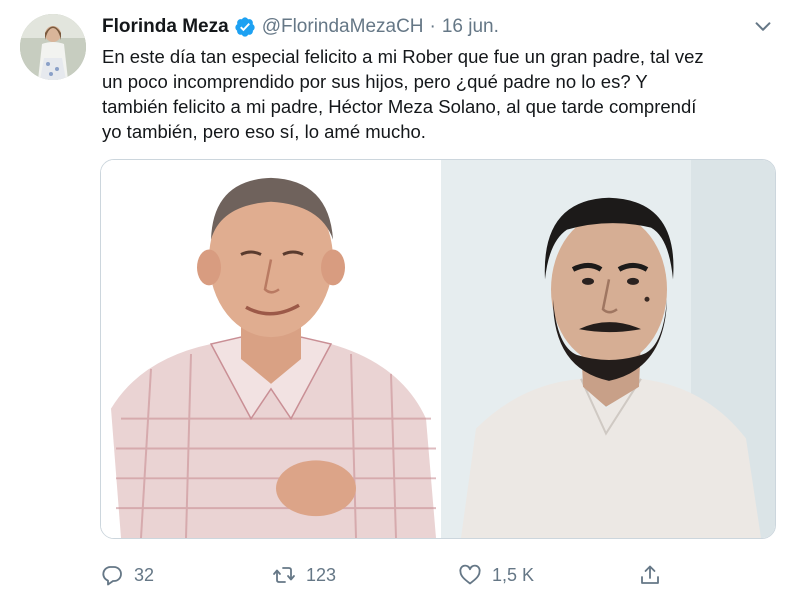  What do you see at coordinates (144, 574) in the screenshot?
I see `reply-count: 32` at bounding box center [144, 574].